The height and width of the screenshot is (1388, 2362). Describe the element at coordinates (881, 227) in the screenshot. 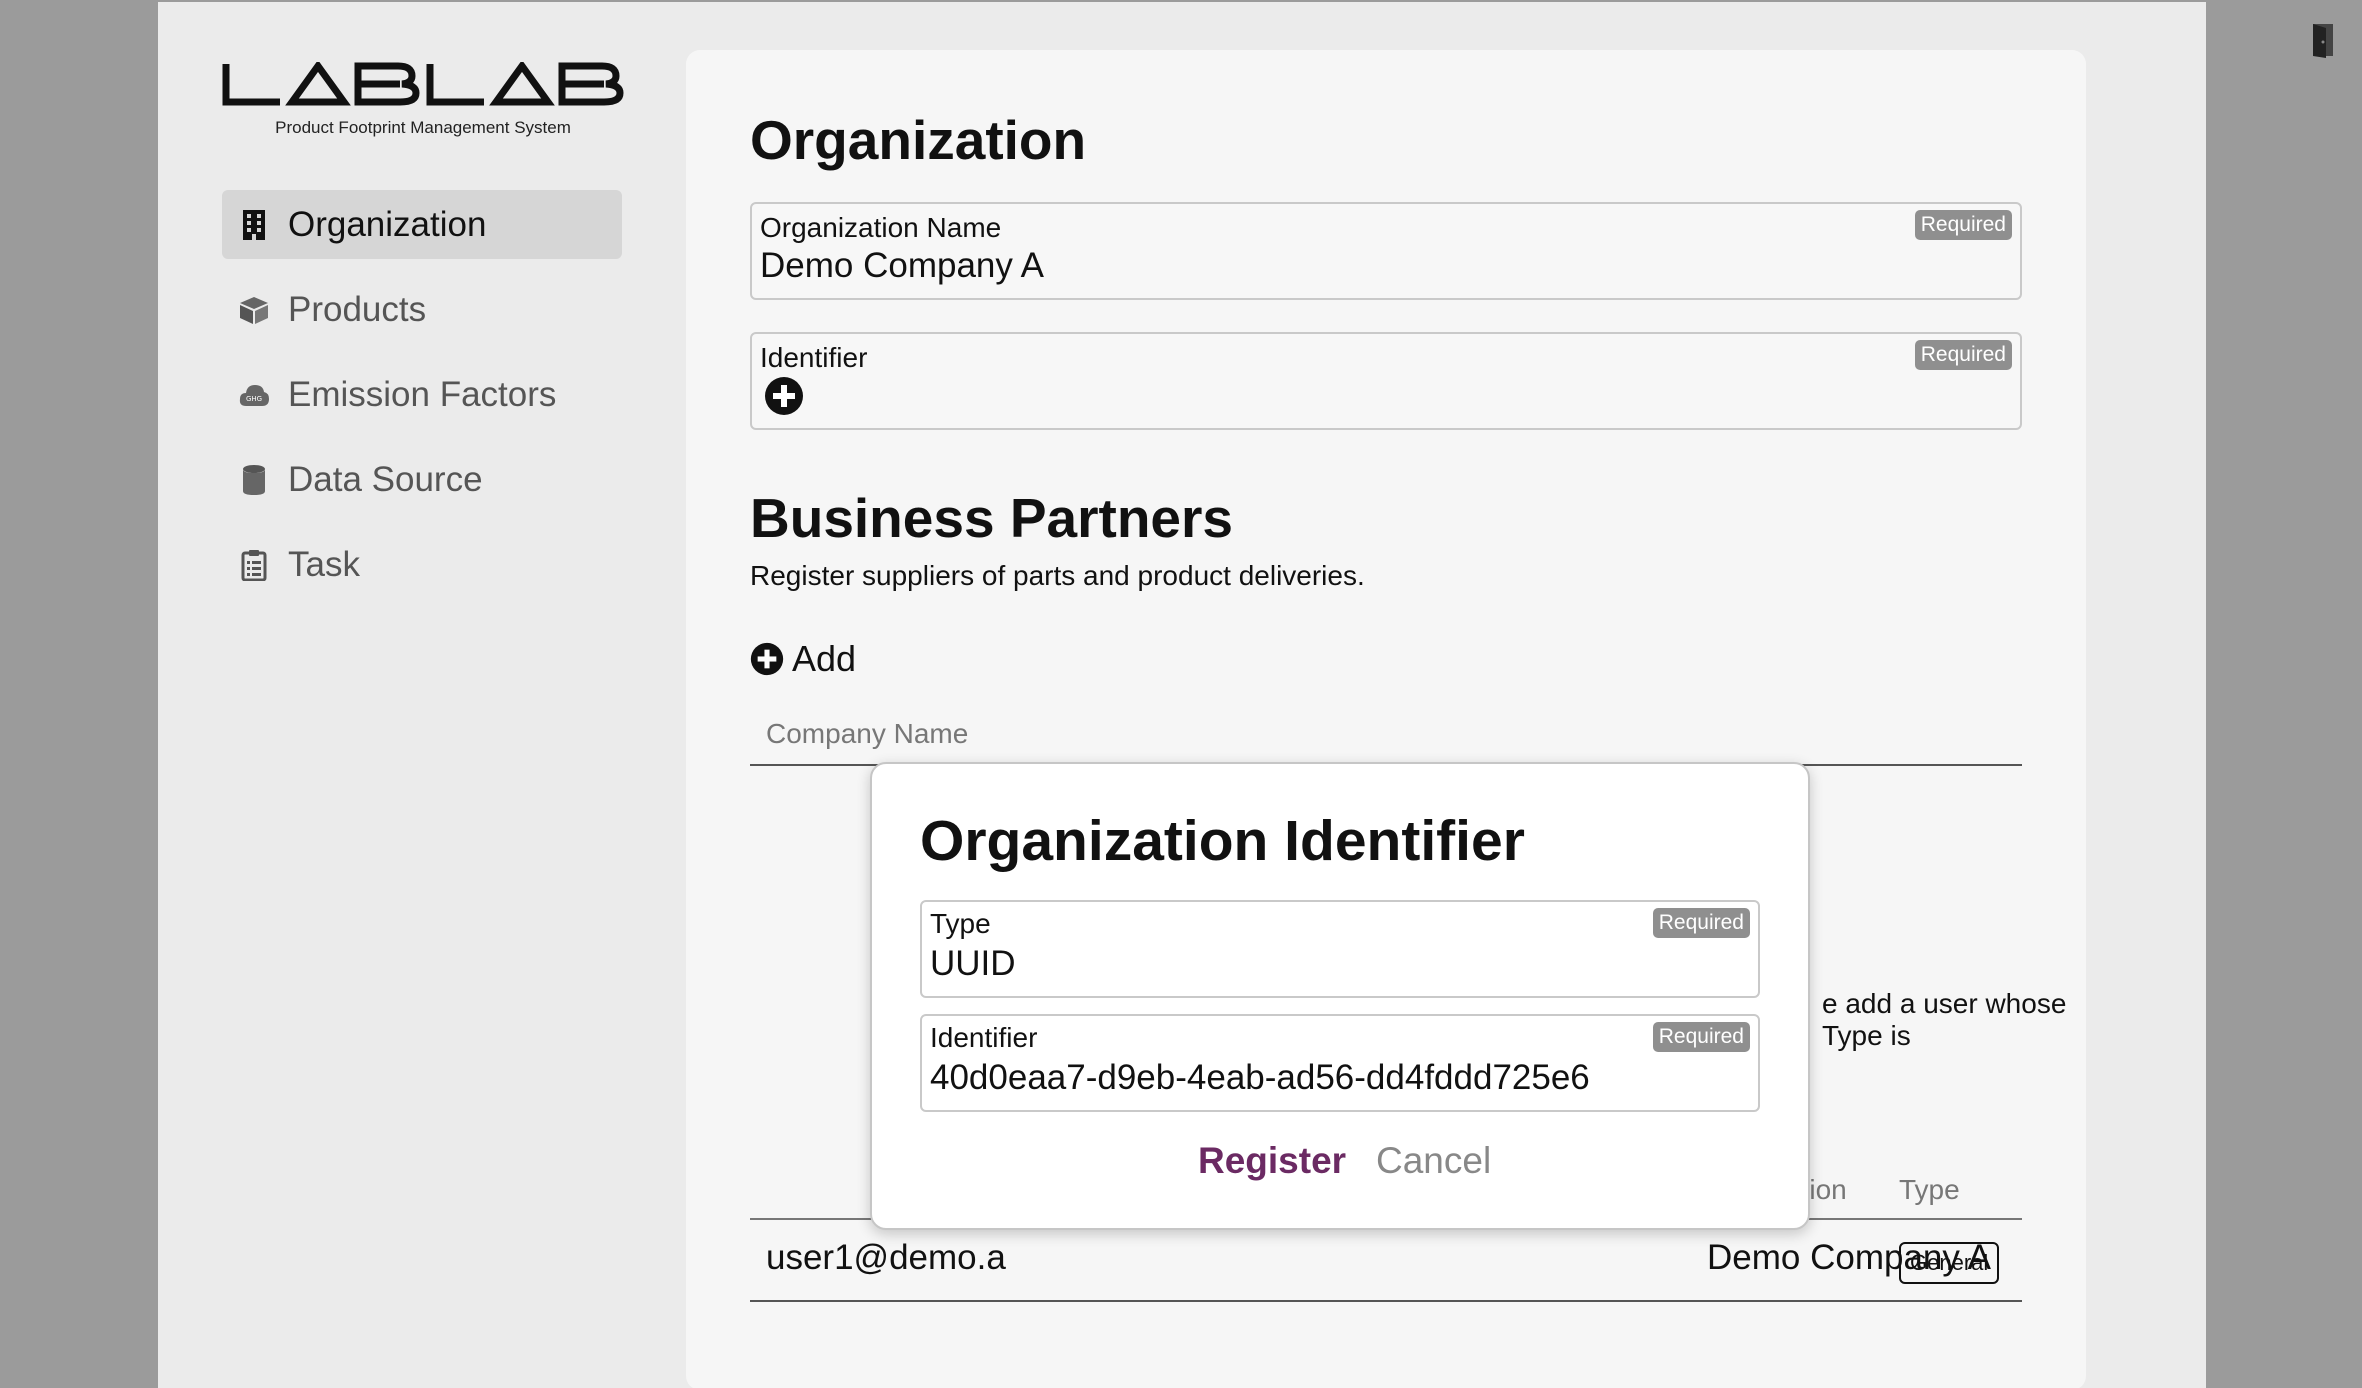

I see `organization-name-label: Organization Name` at that location.